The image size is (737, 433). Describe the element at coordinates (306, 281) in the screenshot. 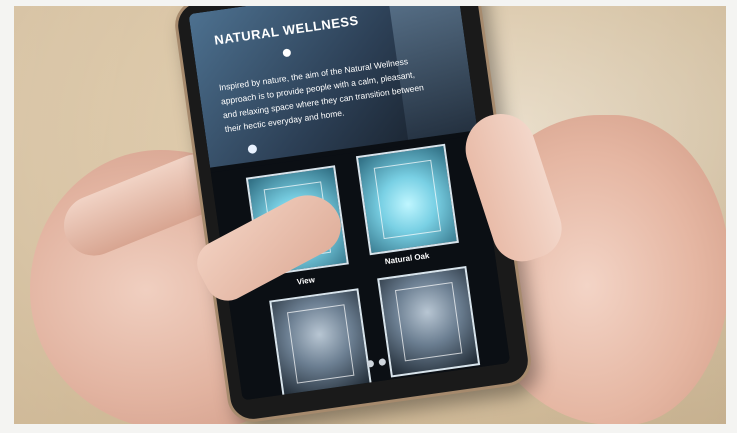

I see `tile-label: View` at that location.